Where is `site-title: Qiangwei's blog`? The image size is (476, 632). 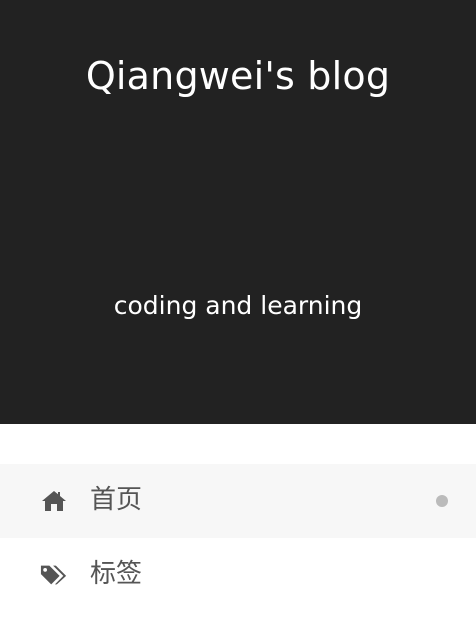
site-title: Qiangwei's blog is located at coordinates (238, 76).